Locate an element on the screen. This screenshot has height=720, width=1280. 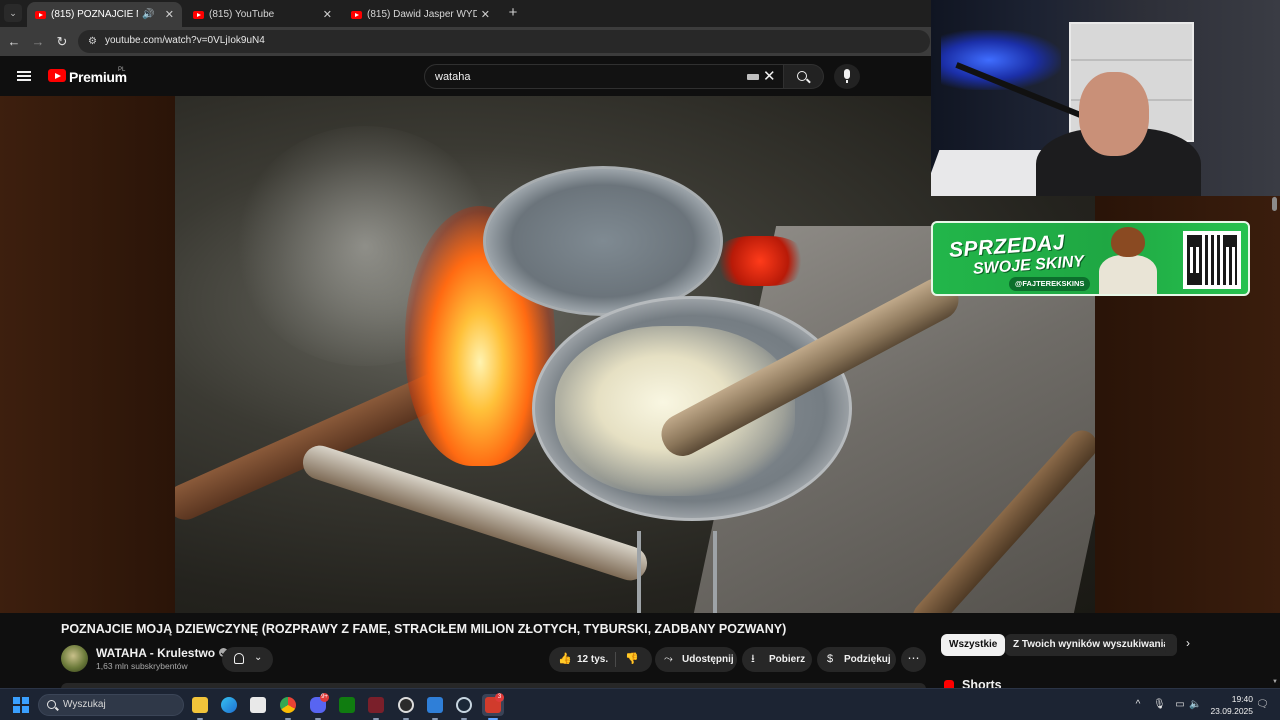
qr-code-icon is located at coordinates (1212, 260).